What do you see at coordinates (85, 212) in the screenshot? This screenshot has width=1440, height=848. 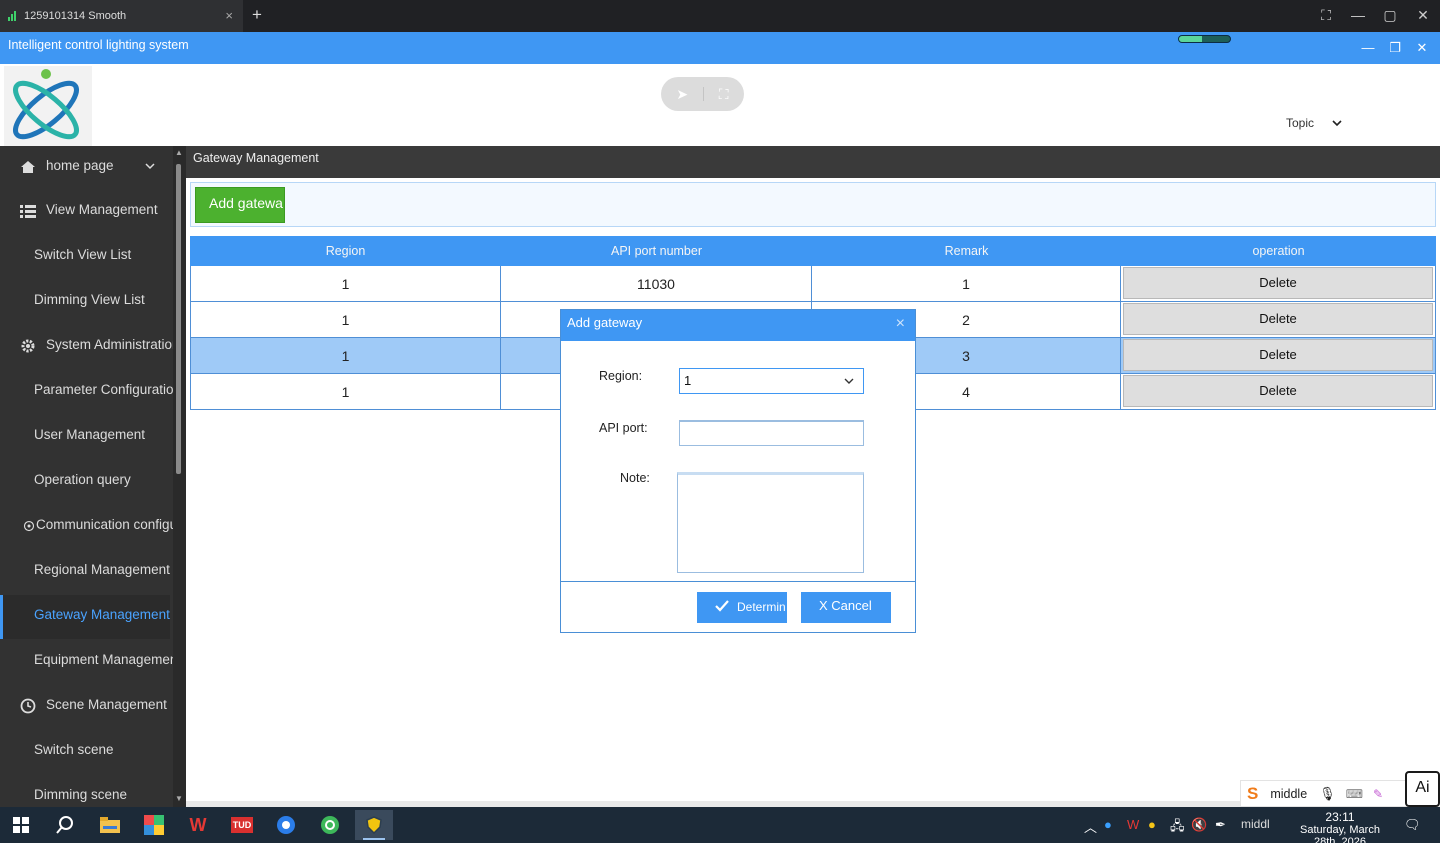 I see `sidebar-item-view-management: View Management` at bounding box center [85, 212].